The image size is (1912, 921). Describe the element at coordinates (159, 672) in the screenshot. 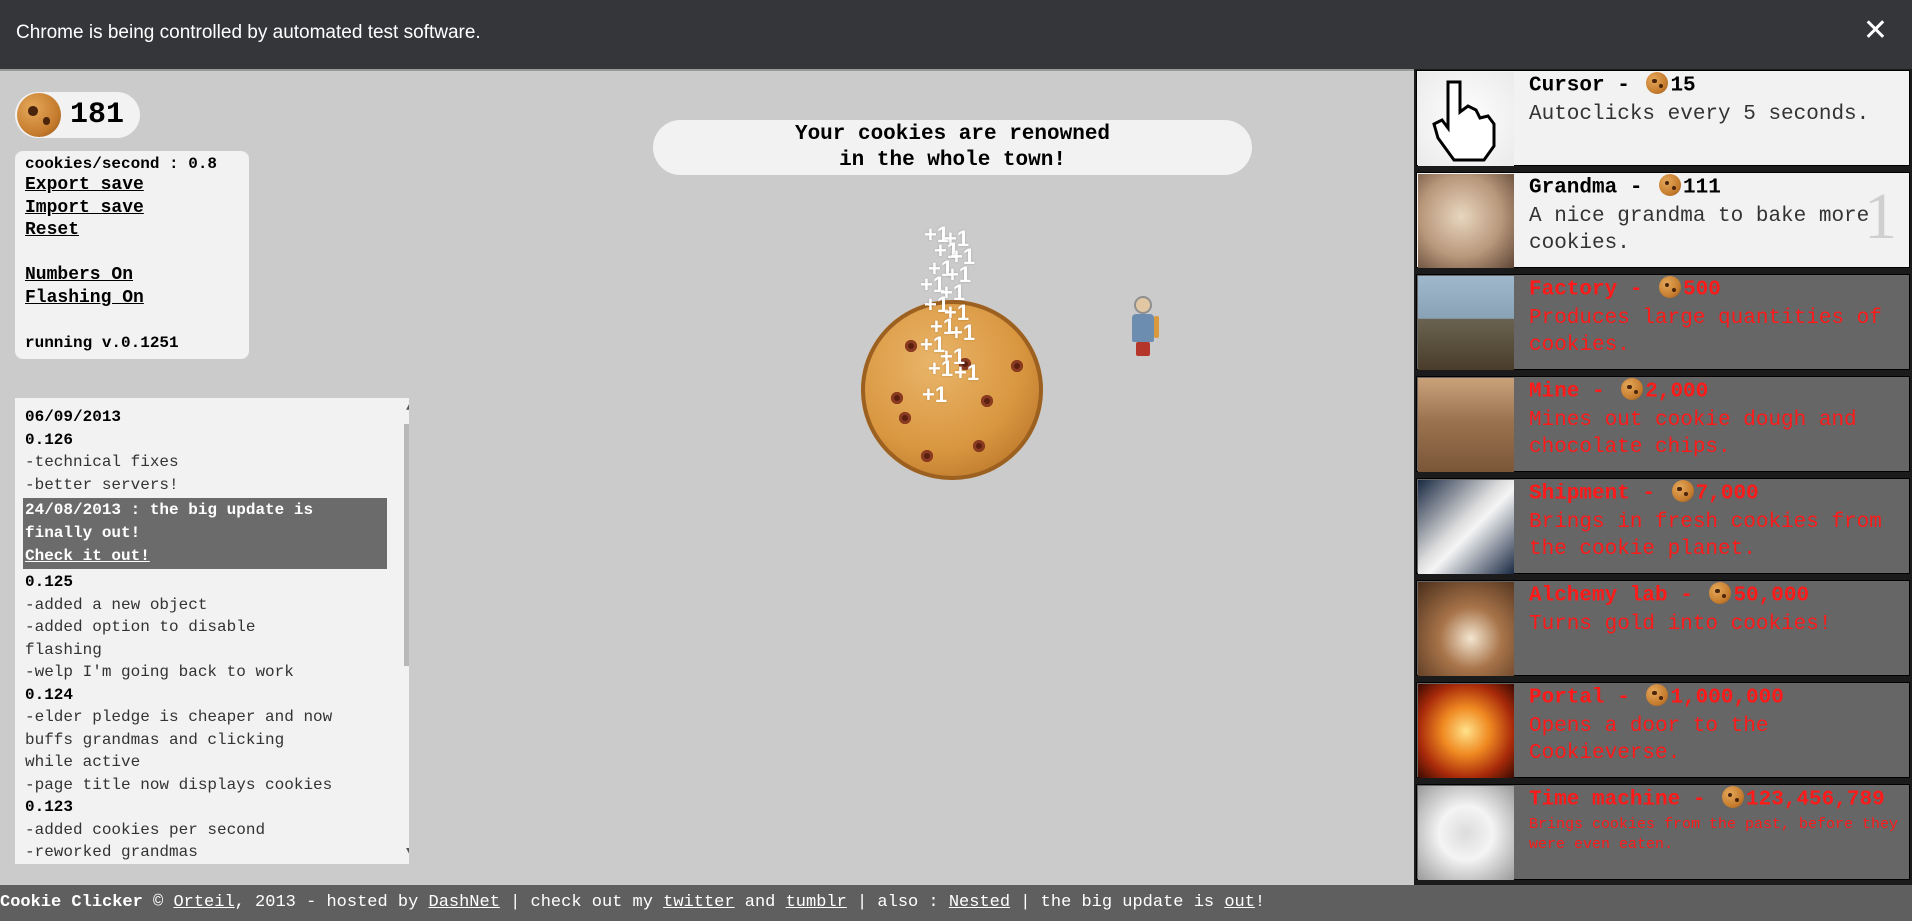

I see `changelog-entry: -welp I'm going back to work` at that location.